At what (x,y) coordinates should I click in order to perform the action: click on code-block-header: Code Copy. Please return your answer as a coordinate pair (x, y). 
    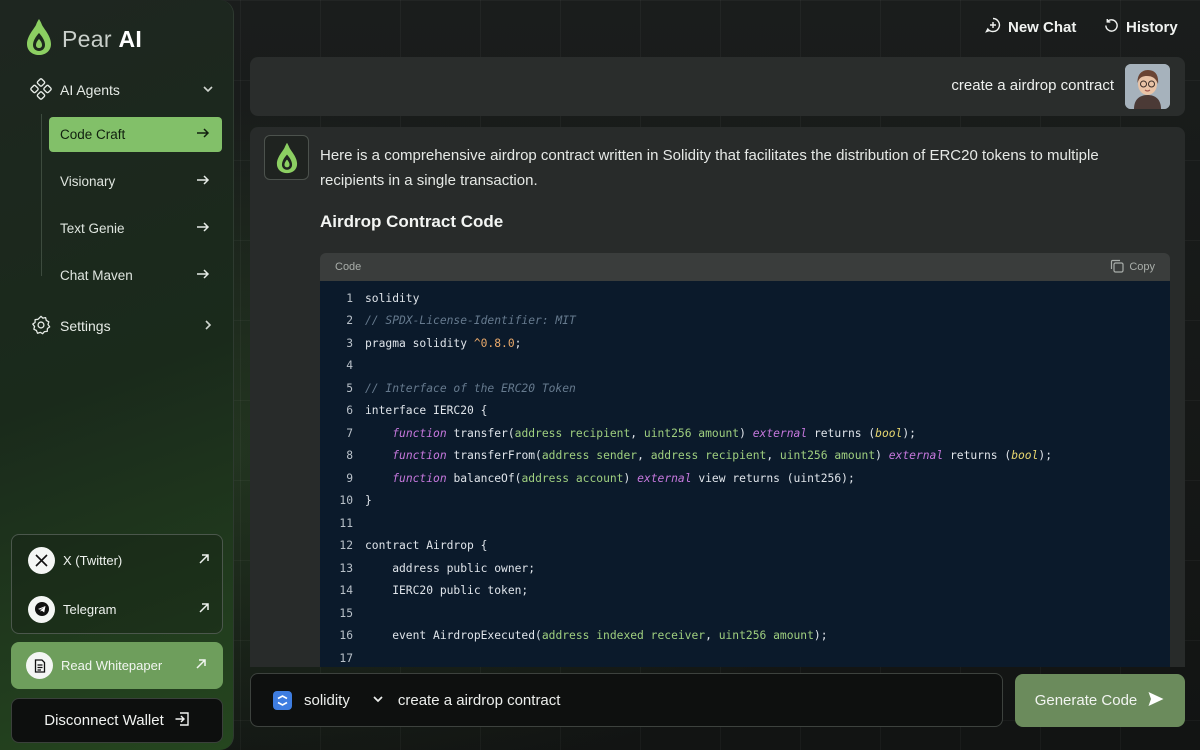
    Looking at the image, I should click on (745, 267).